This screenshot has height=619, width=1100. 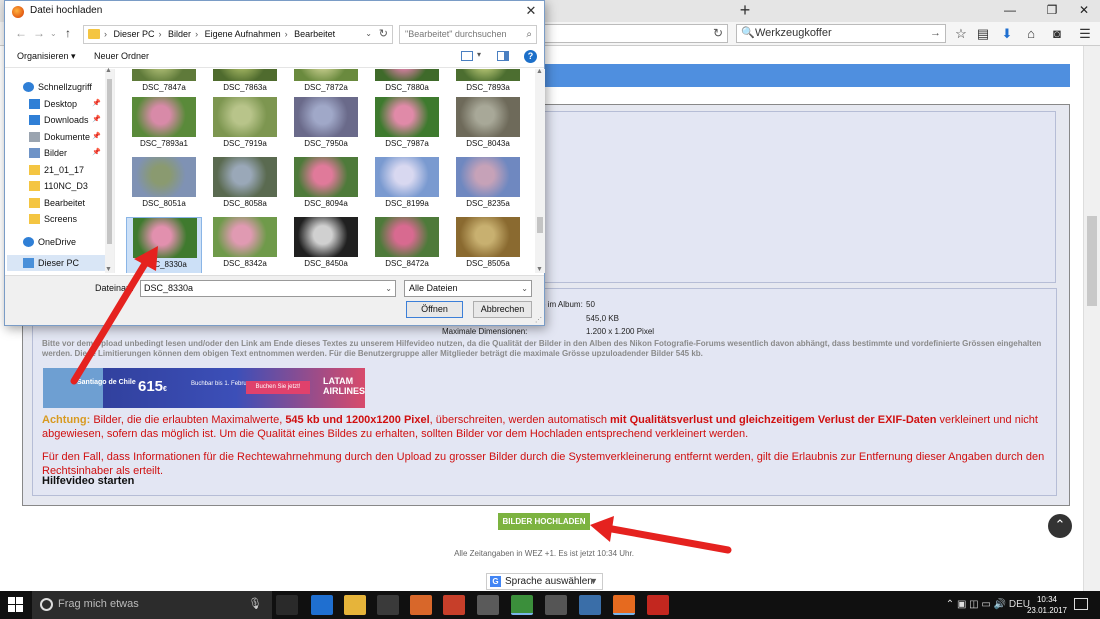 I want to click on nav-scrollbar-thumb, so click(x=109, y=161).